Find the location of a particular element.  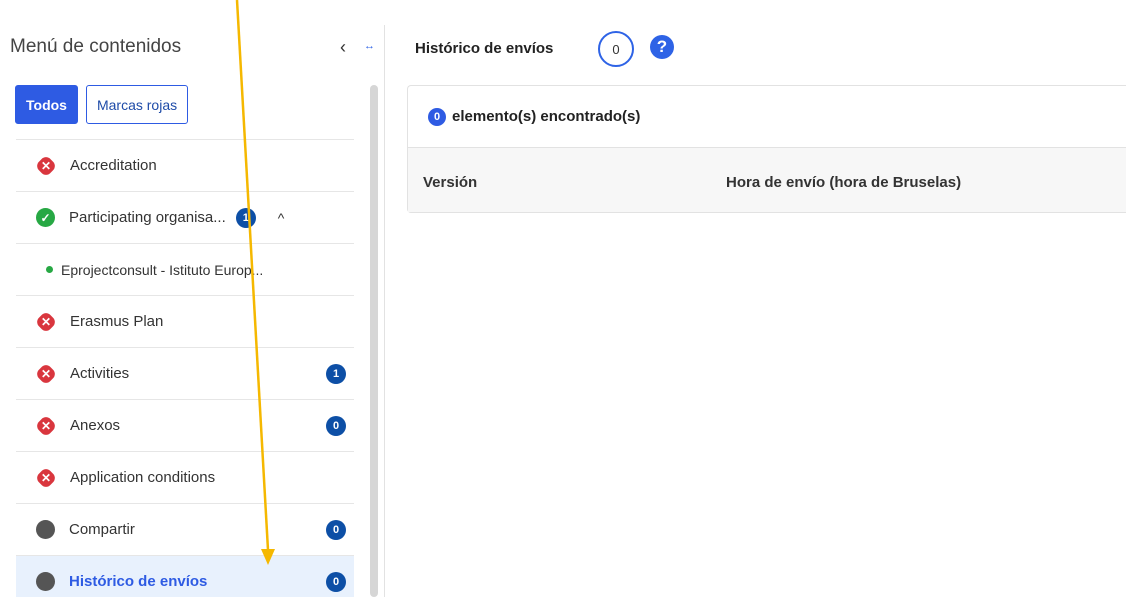

results-count-badge: 0 is located at coordinates (437, 116).